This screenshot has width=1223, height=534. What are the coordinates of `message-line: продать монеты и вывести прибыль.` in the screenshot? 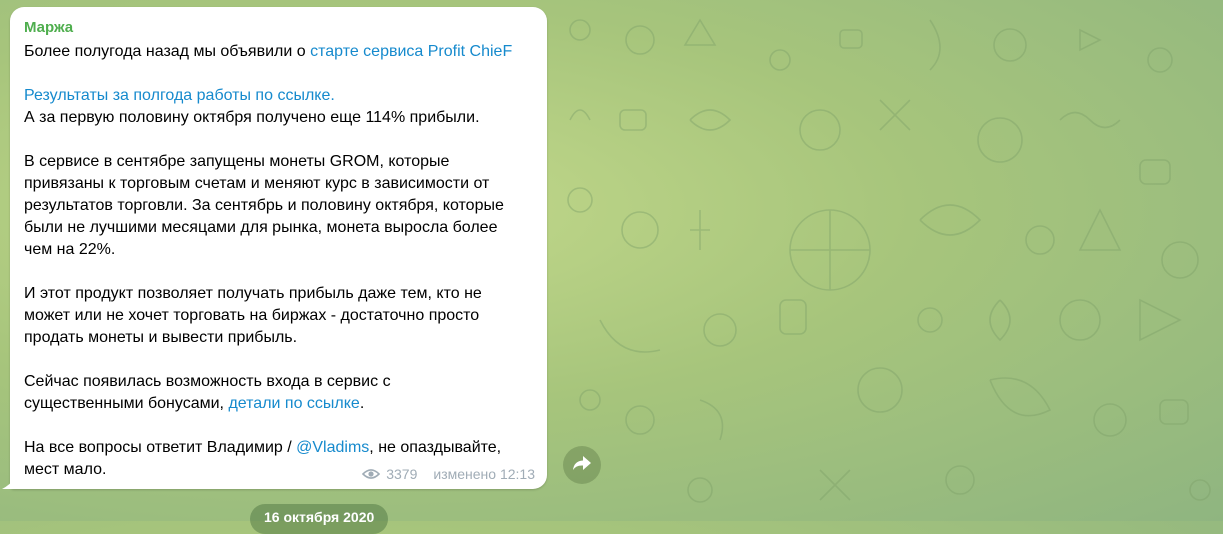 It's located at (161, 337).